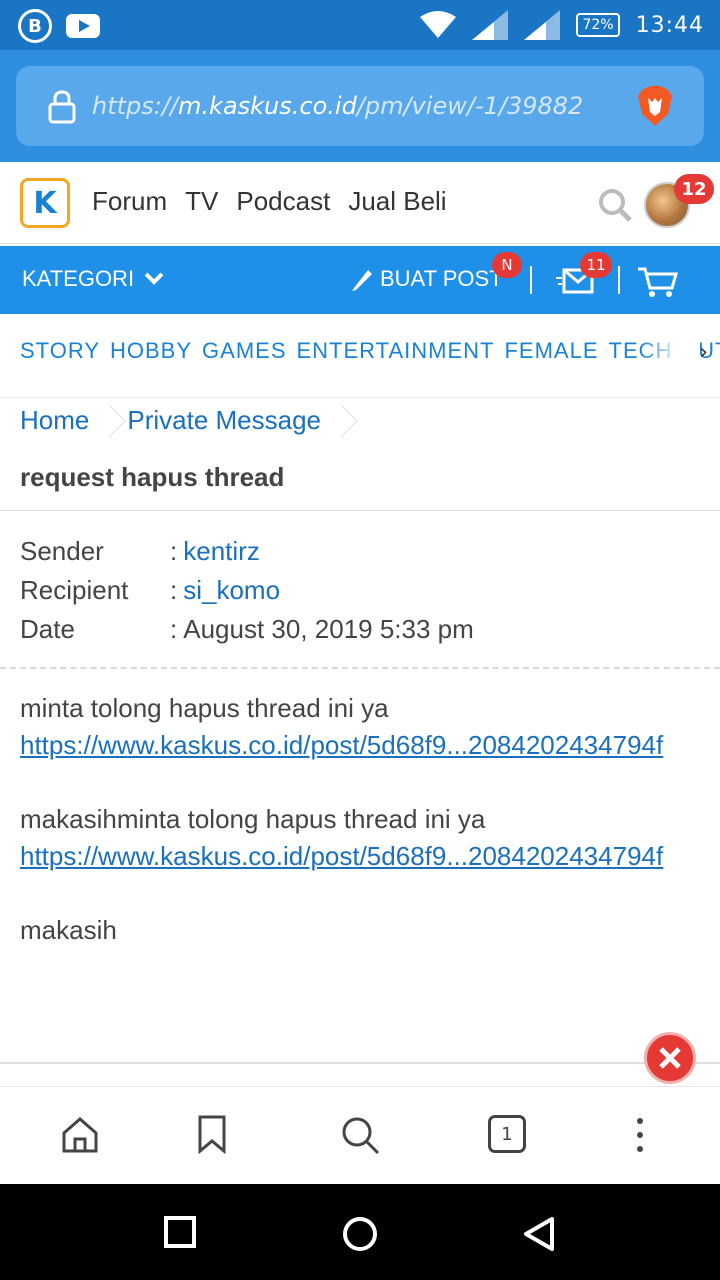  Describe the element at coordinates (596, 265) in the screenshot. I see `messages-badge: 11` at that location.